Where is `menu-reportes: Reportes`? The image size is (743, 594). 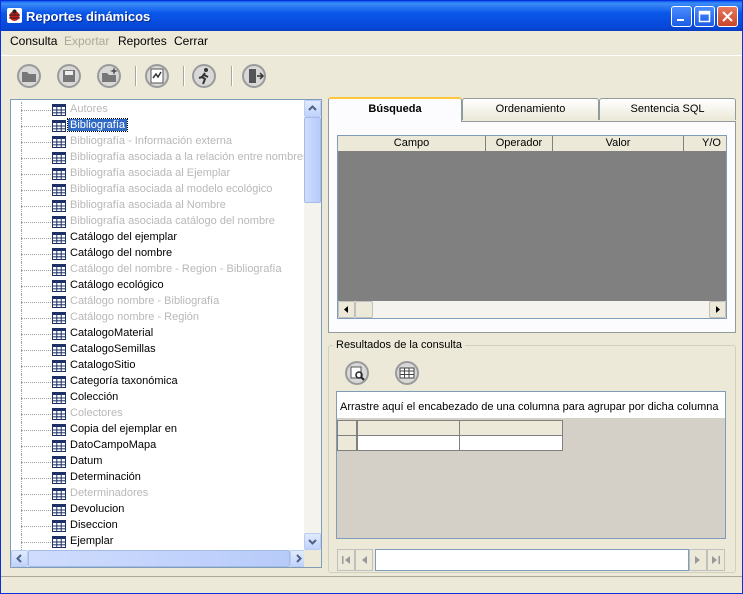
menu-reportes: Reportes is located at coordinates (142, 41).